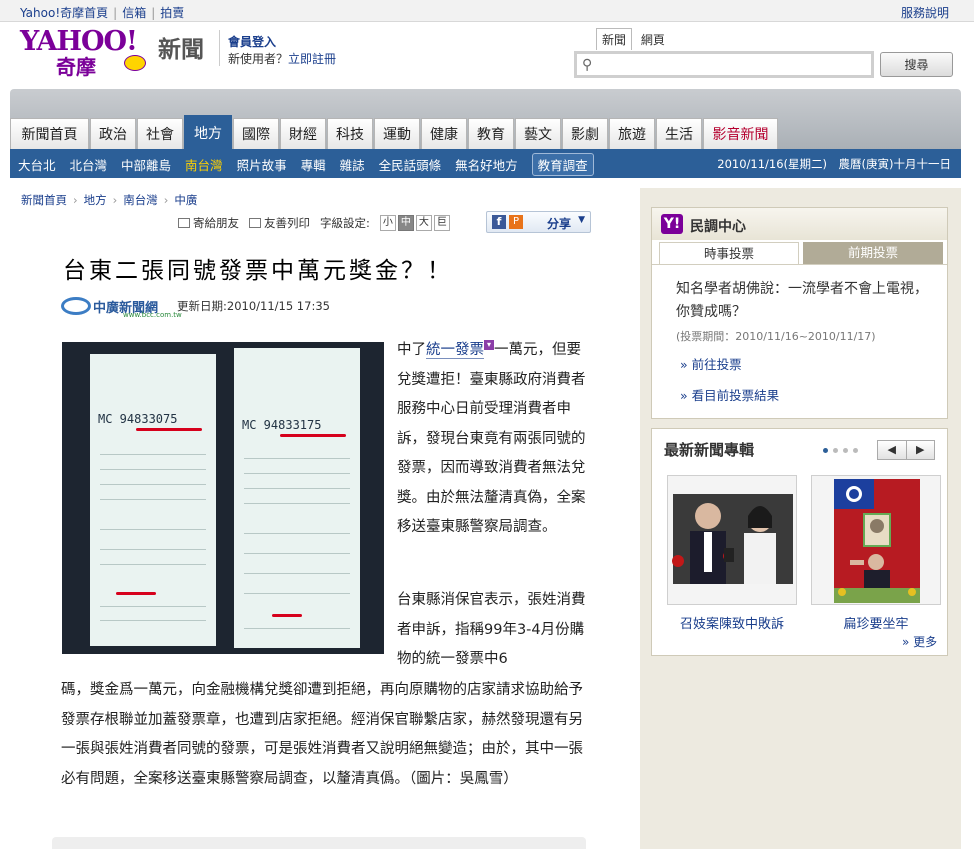 Image resolution: width=974 pixels, height=849 pixels. Describe the element at coordinates (441, 223) in the screenshot. I see `font-size-huge: 巨` at that location.